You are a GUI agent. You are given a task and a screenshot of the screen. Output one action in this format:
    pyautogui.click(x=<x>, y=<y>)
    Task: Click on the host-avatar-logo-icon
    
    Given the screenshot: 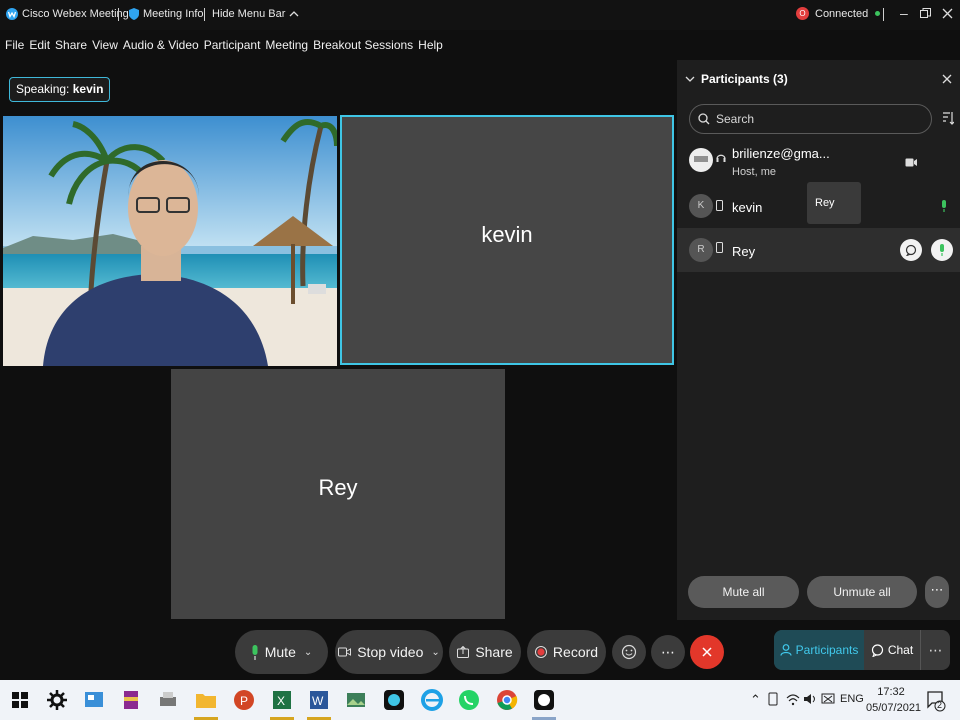 What is the action you would take?
    pyautogui.click(x=701, y=159)
    